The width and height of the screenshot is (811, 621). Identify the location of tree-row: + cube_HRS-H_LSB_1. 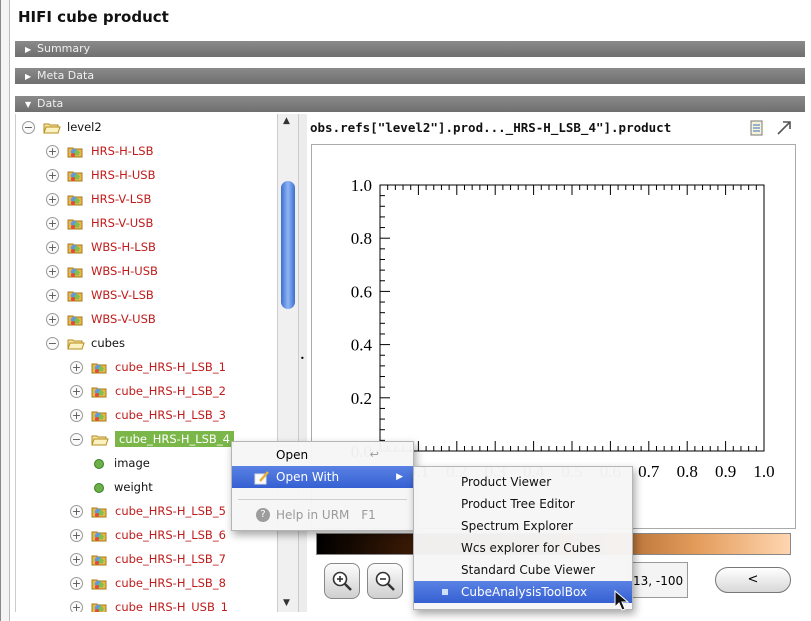
(148, 367).